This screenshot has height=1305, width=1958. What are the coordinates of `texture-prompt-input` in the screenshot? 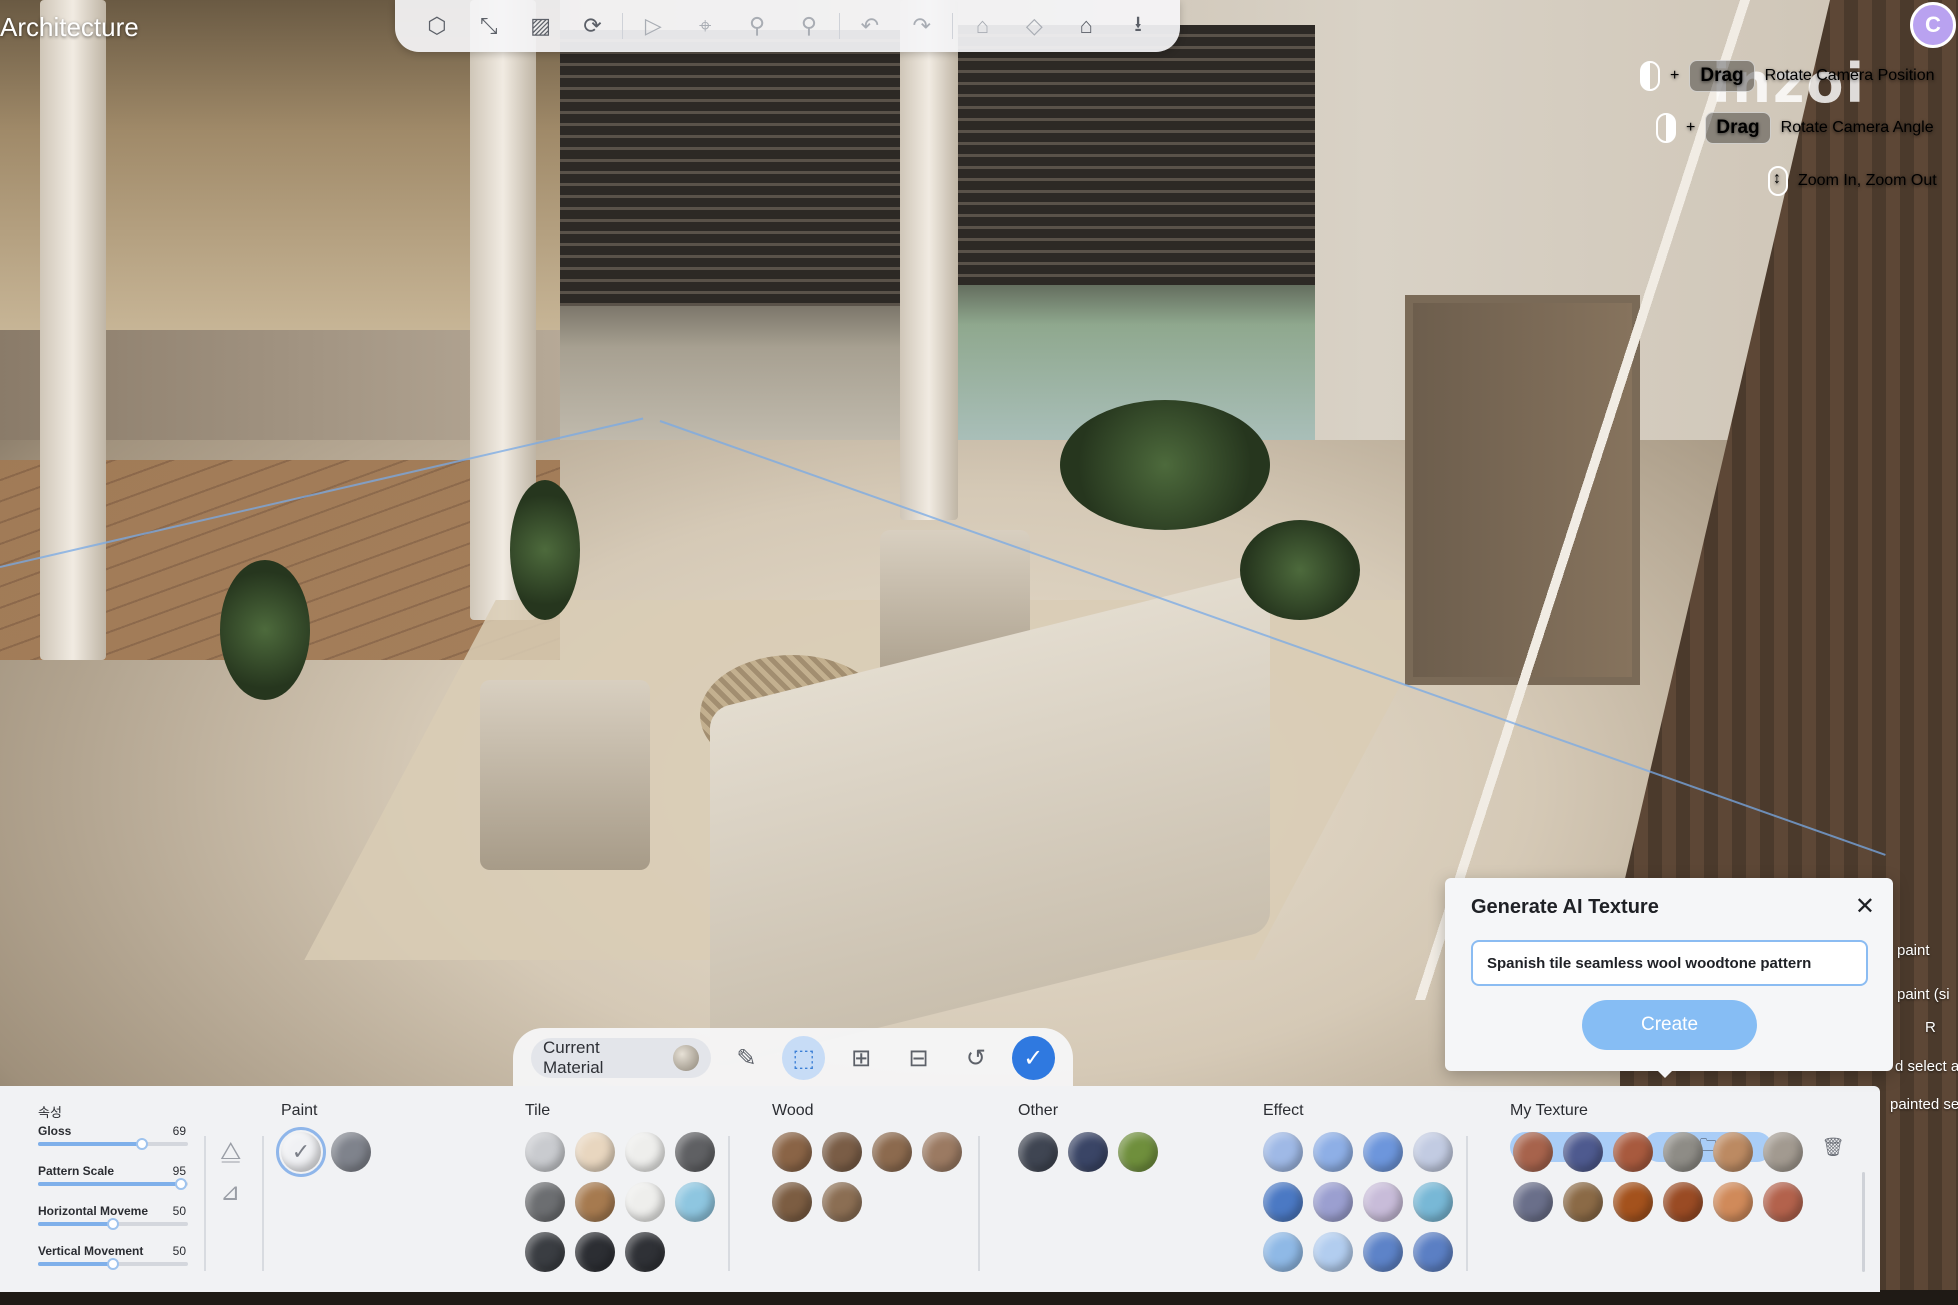 It's located at (1669, 963).